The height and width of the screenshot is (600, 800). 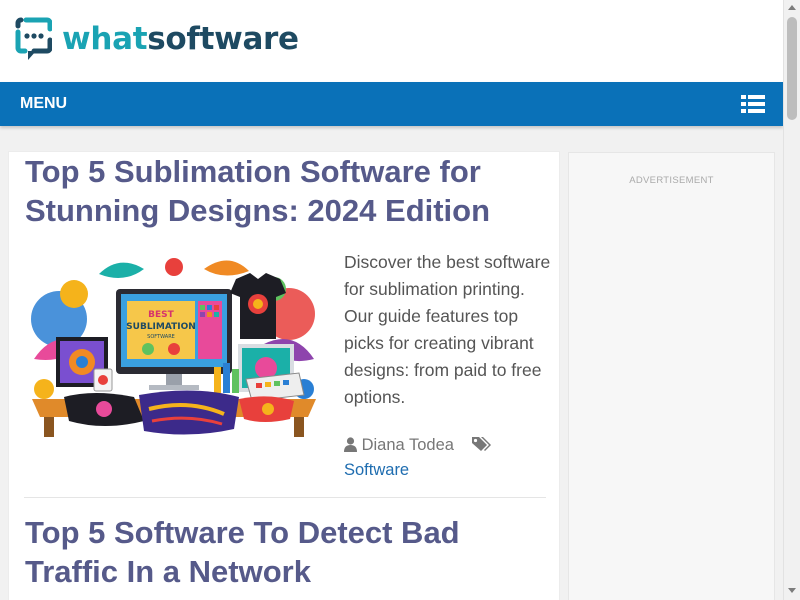 What do you see at coordinates (482, 444) in the screenshot?
I see `tags-icon` at bounding box center [482, 444].